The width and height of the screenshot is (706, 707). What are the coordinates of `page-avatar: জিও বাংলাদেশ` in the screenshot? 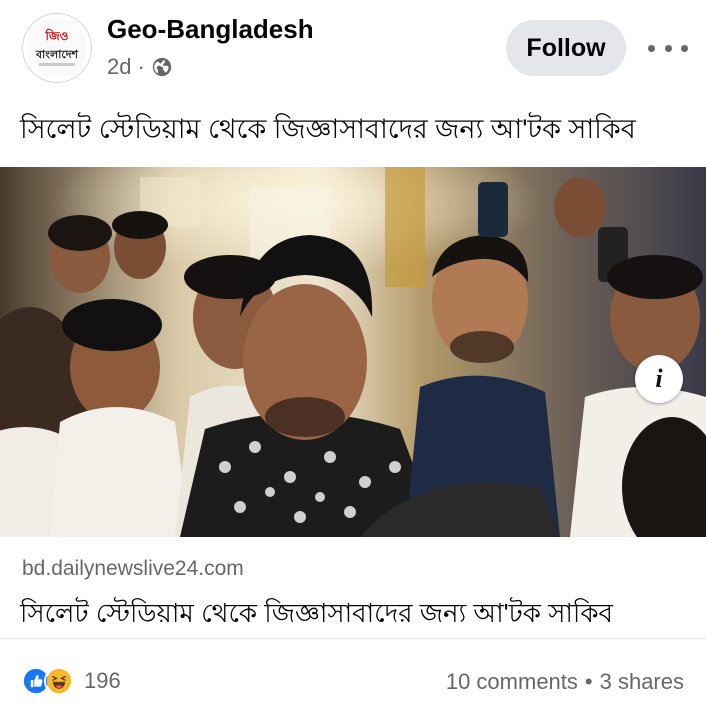 It's located at (57, 48).